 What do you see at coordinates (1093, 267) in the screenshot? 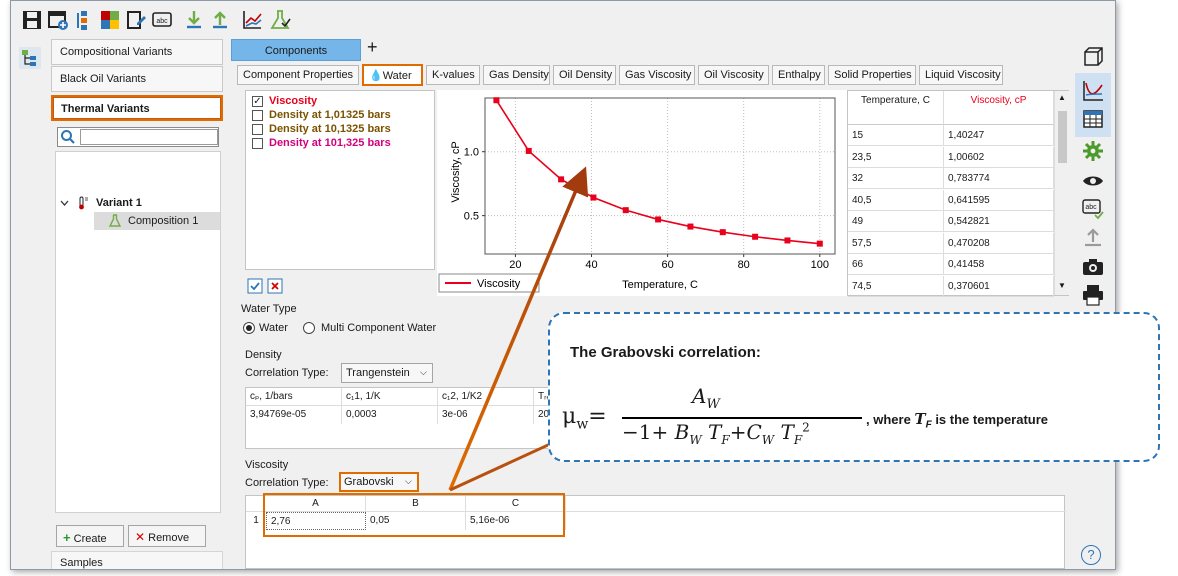
I see `camera-icon` at bounding box center [1093, 267].